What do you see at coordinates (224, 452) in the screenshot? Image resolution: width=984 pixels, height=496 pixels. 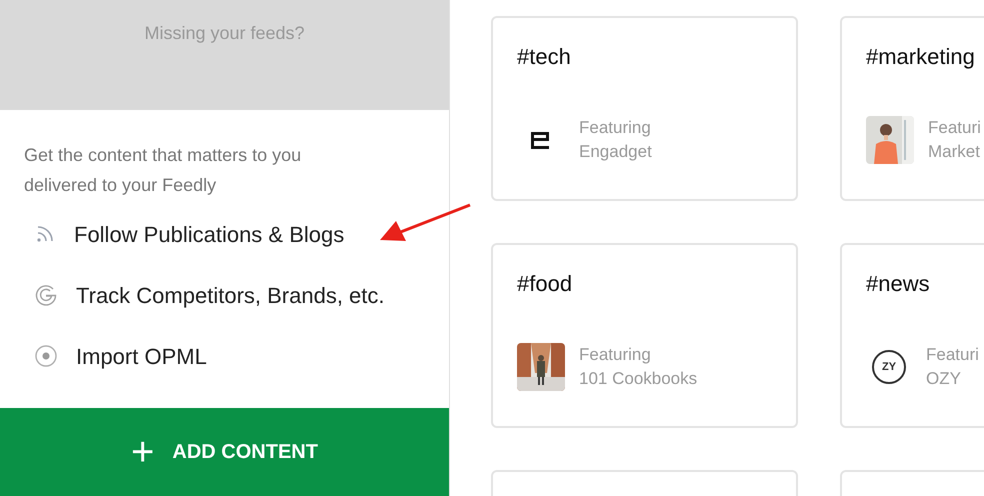 I see `add-content-button: + ADD CONTENT` at bounding box center [224, 452].